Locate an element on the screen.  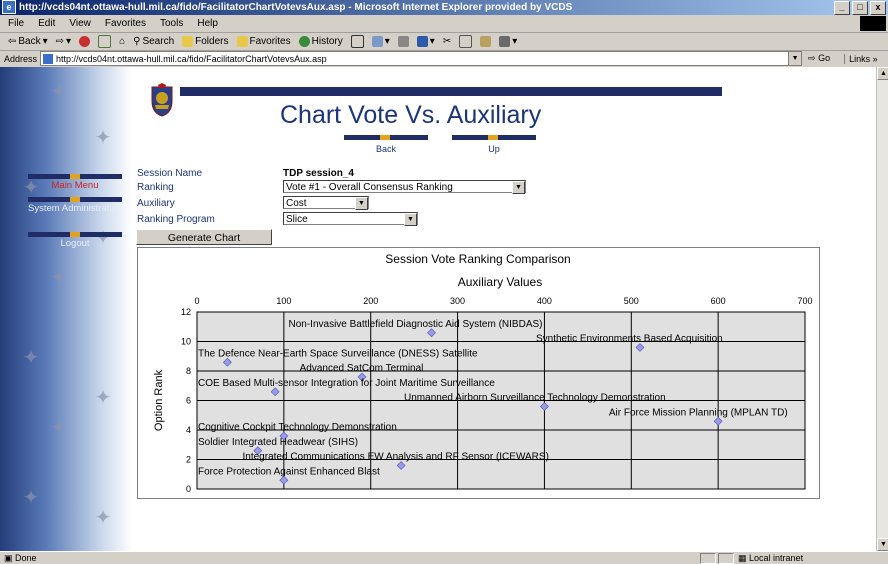
go-arrow-icon: ⇨ is located at coordinates (812, 58).